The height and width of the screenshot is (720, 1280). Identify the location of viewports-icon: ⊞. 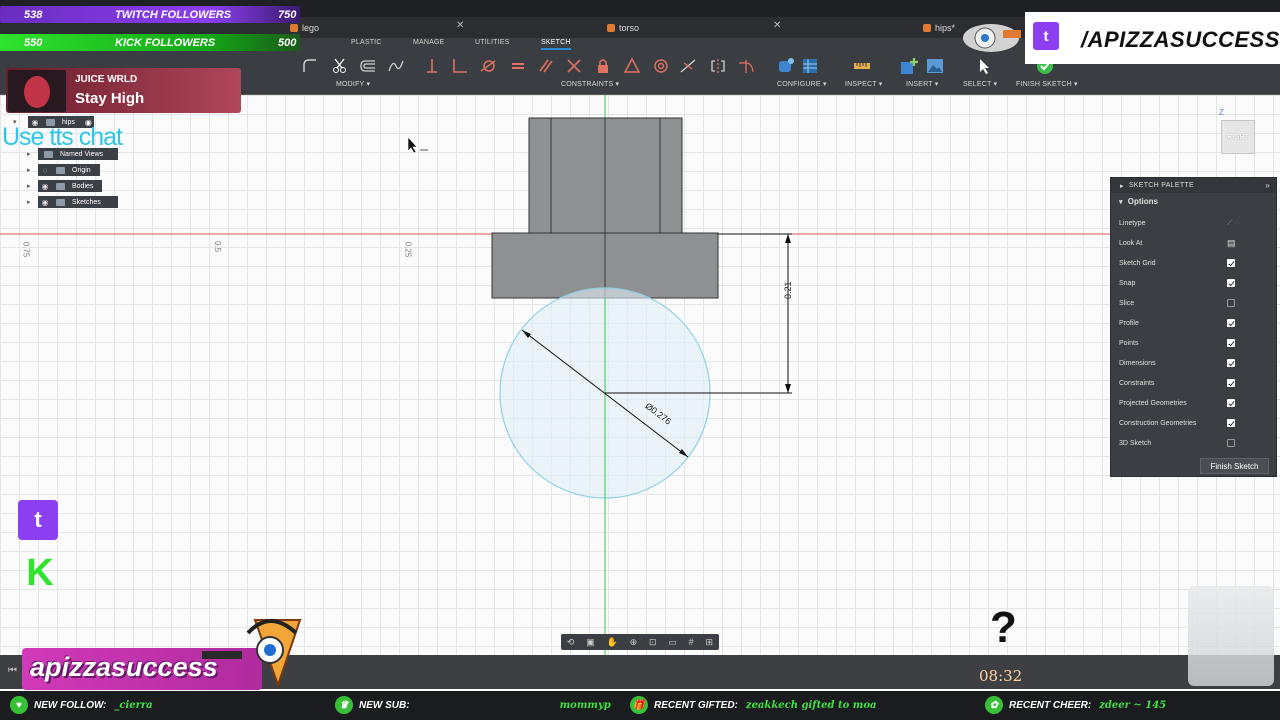
(710, 642).